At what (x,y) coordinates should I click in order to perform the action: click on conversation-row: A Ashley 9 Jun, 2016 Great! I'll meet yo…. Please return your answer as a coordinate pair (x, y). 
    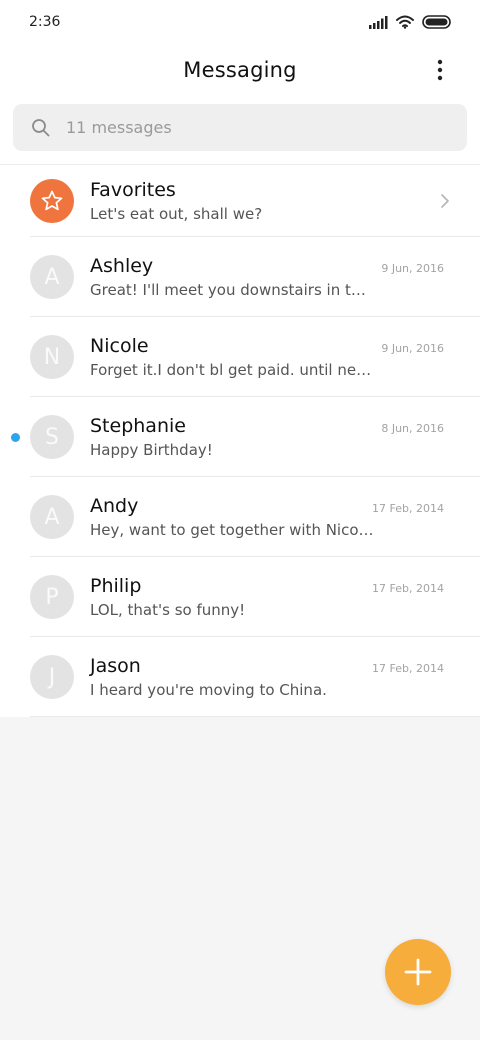
    Looking at the image, I should click on (240, 277).